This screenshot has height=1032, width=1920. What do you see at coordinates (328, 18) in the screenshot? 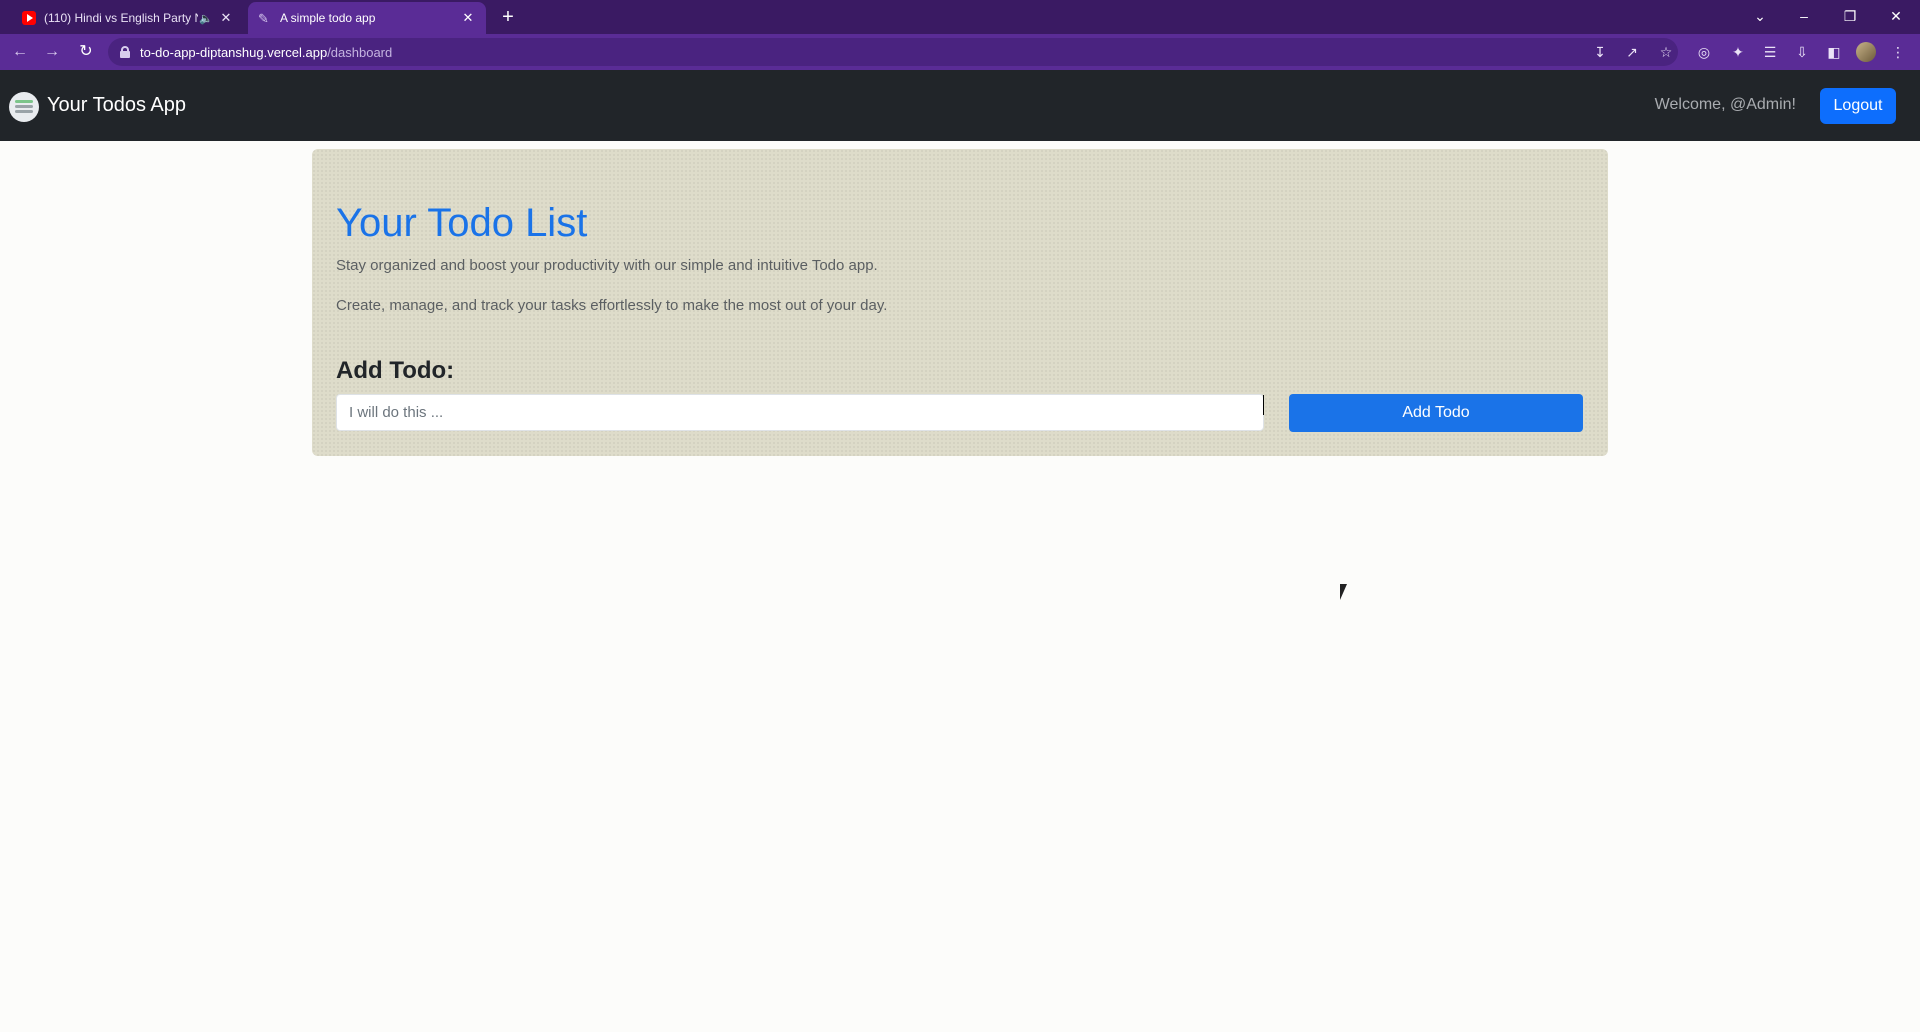
I see `tab-title: A simple todo app` at bounding box center [328, 18].